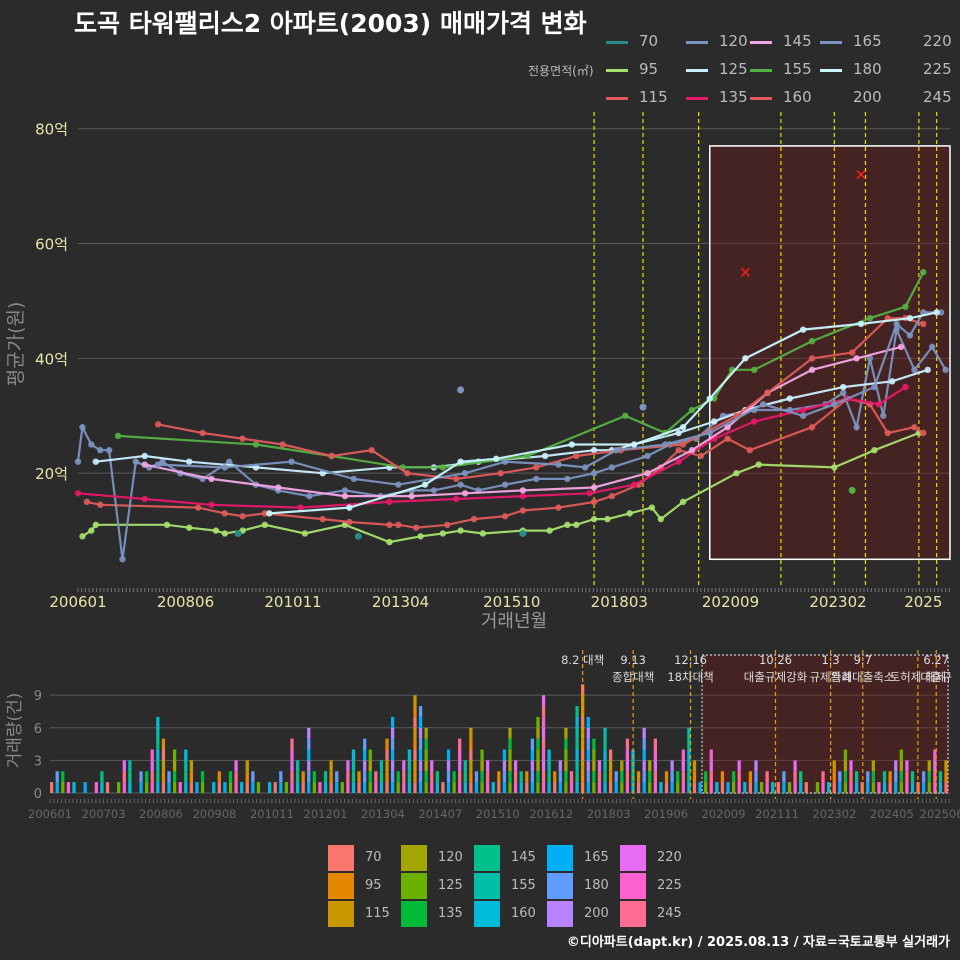  What do you see at coordinates (523, 533) in the screenshot?
I see `scatter-point` at bounding box center [523, 533].